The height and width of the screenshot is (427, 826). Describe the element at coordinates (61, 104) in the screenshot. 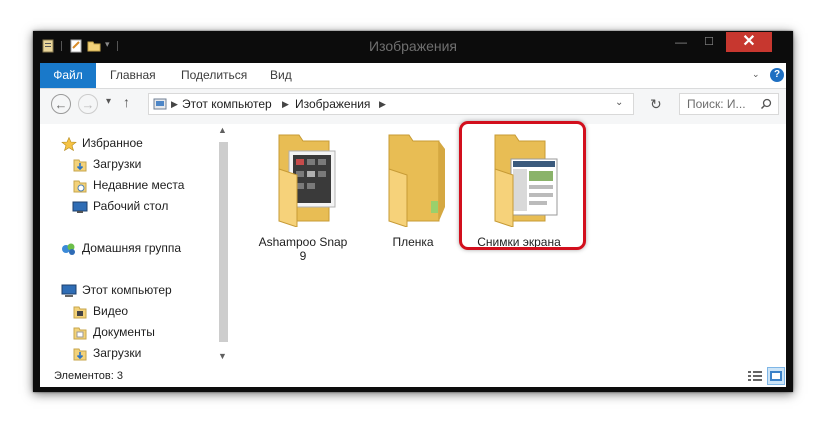

I see `back-button: ←` at that location.